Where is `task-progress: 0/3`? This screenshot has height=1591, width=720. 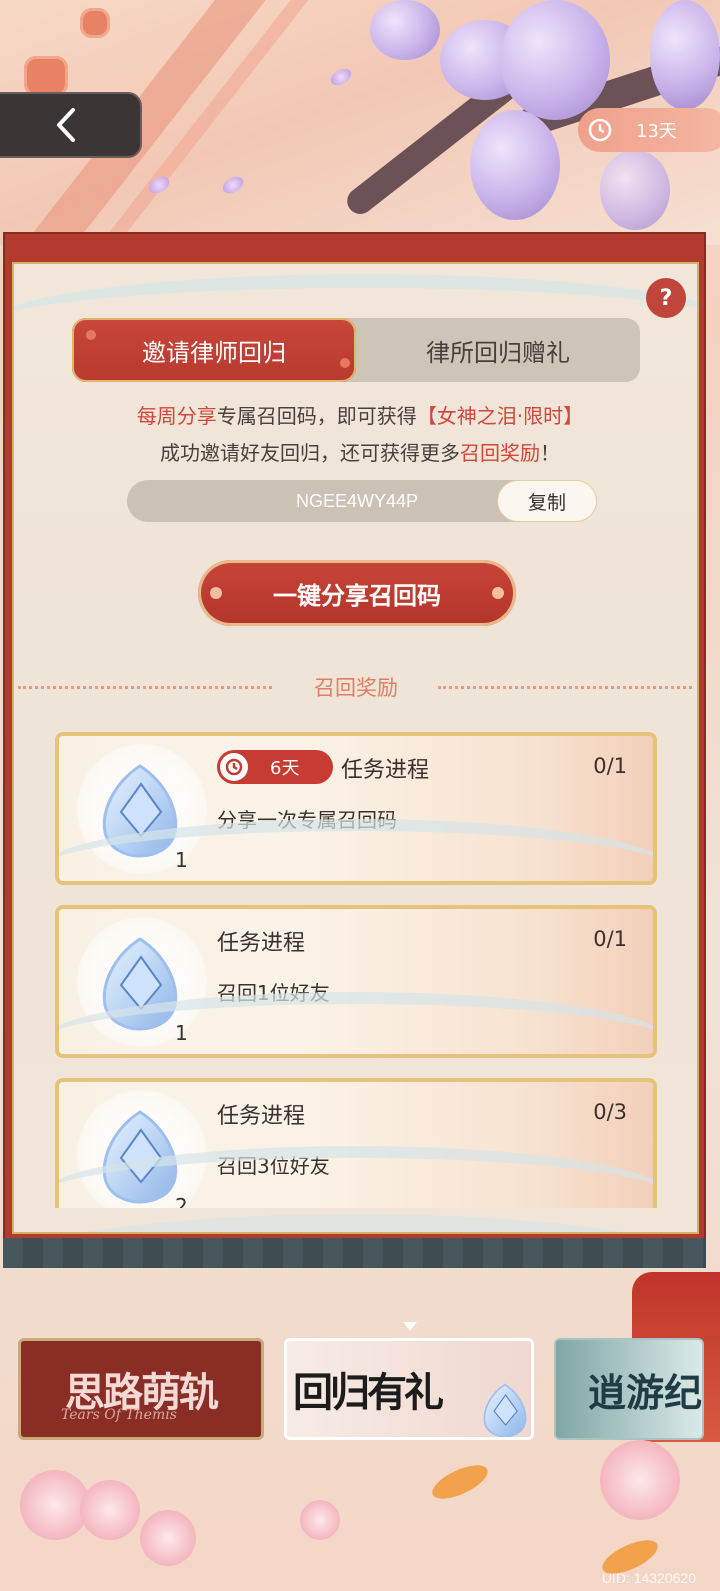 task-progress: 0/3 is located at coordinates (610, 1112).